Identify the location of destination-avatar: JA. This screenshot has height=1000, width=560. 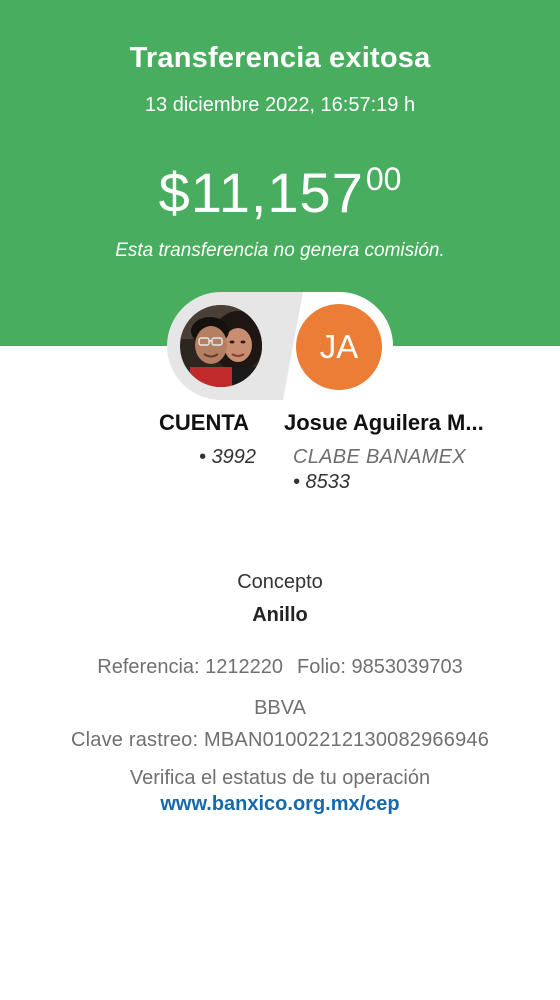
(339, 347).